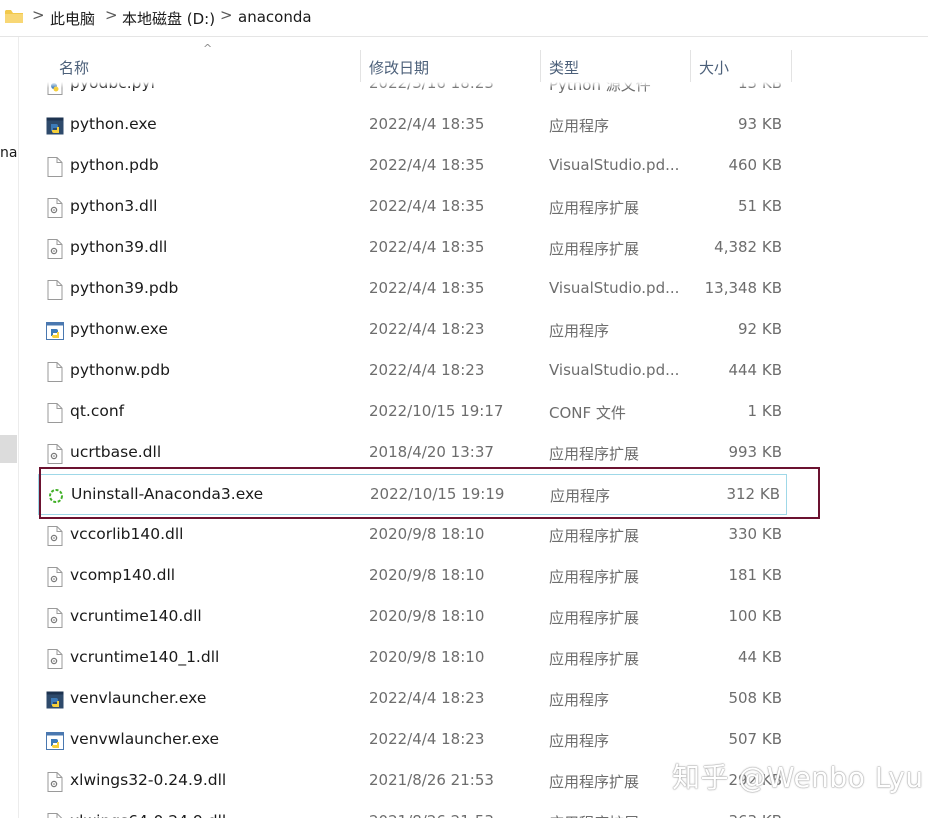 This screenshot has height=818, width=928. I want to click on sort-ascending-icon: ^, so click(208, 48).